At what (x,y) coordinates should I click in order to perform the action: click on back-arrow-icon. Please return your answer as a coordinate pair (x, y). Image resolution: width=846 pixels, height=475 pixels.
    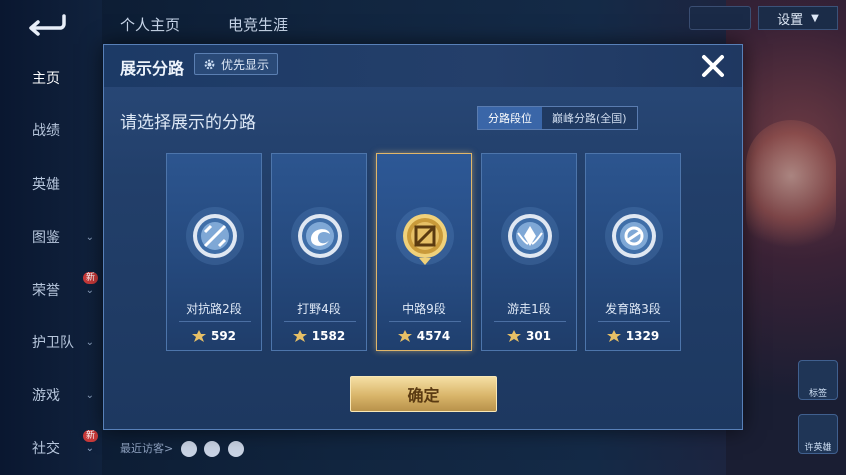
    Looking at the image, I should click on (47, 24).